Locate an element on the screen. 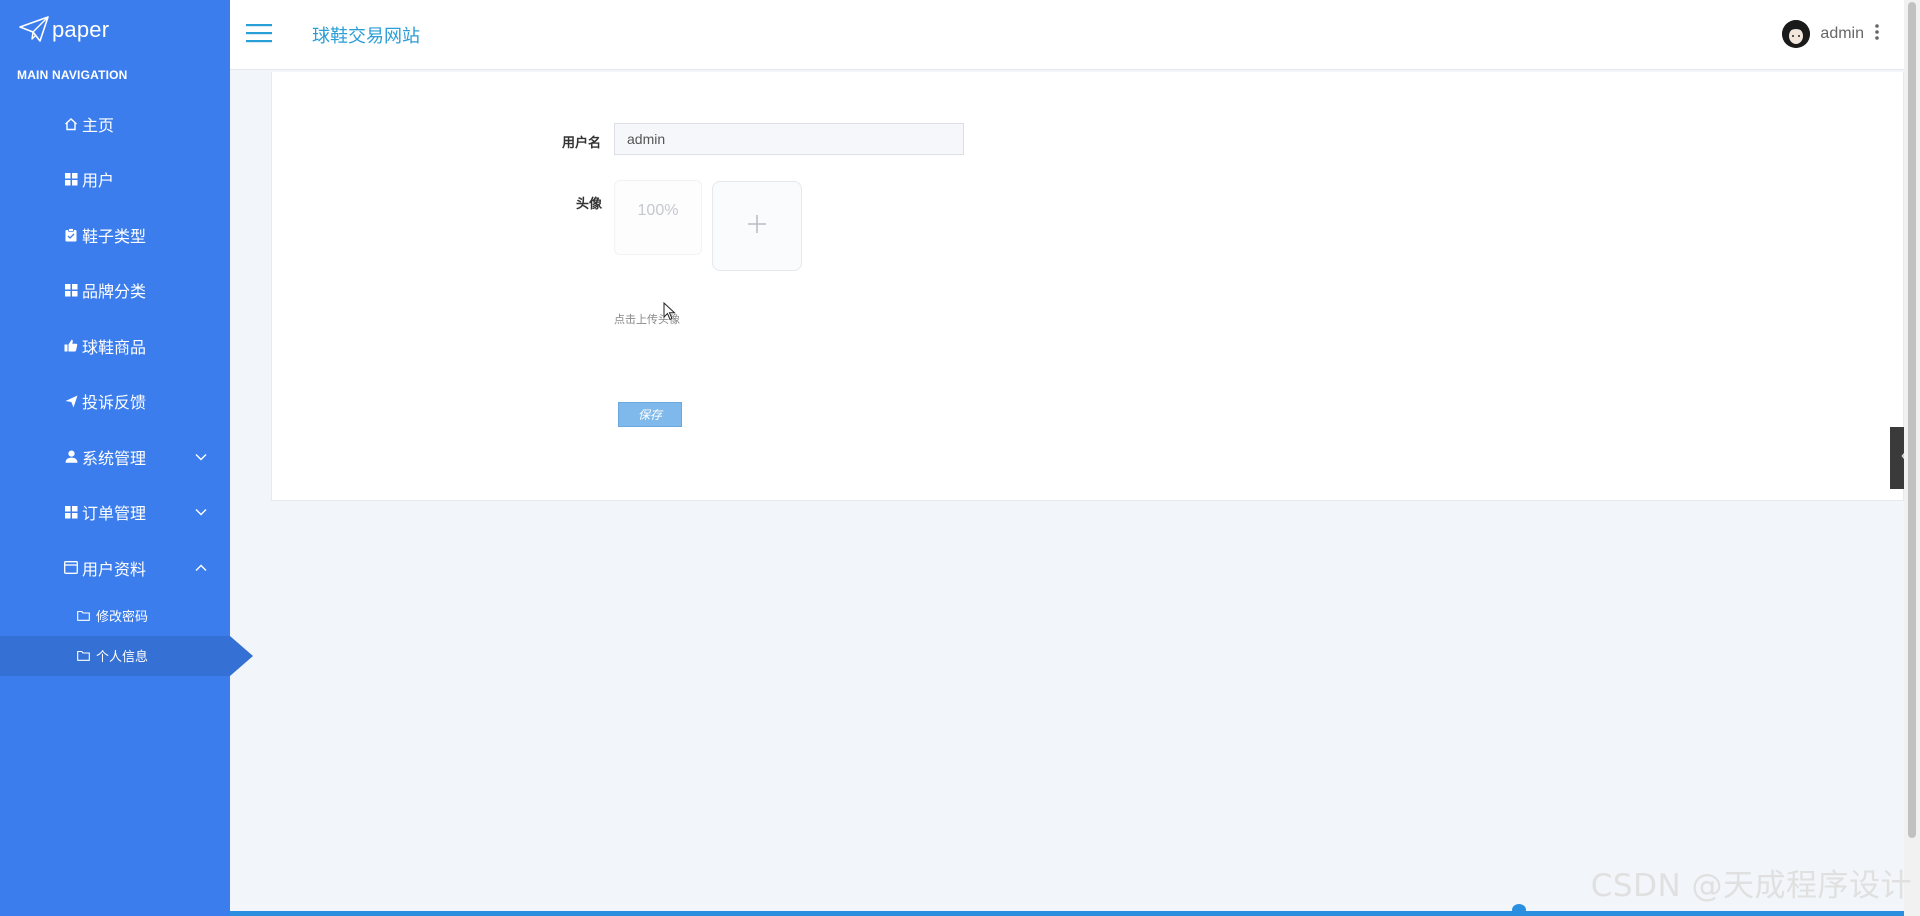  sidebar-item-order-management: 订单管理 is located at coordinates (115, 513).